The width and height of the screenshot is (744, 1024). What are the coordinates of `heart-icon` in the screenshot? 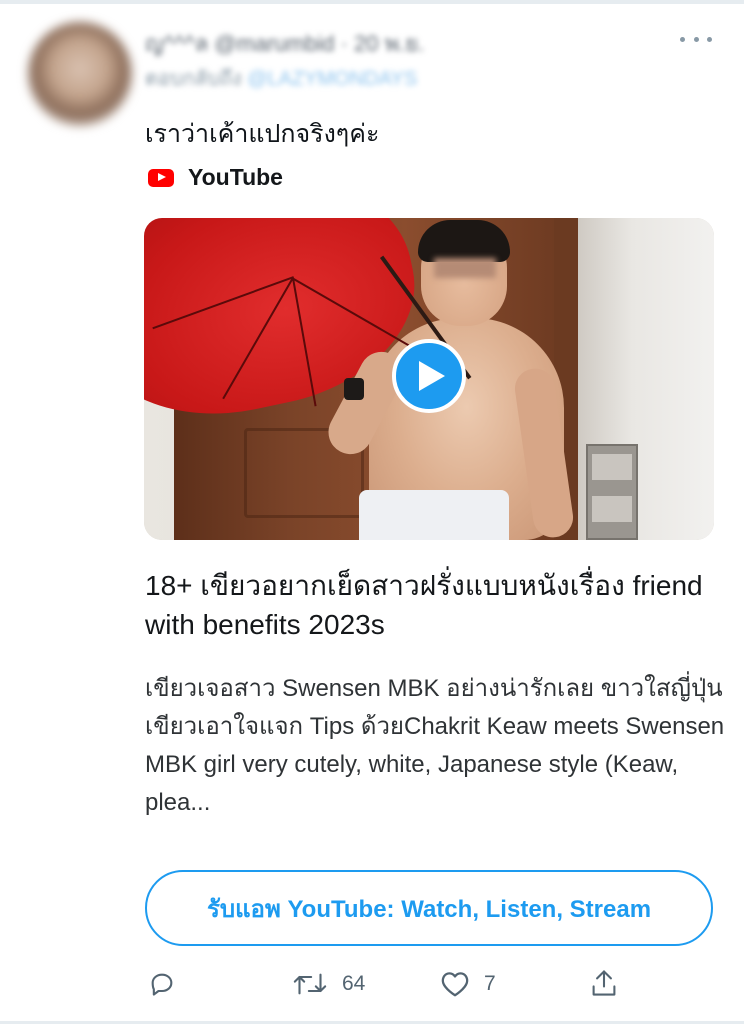 It's located at (455, 984).